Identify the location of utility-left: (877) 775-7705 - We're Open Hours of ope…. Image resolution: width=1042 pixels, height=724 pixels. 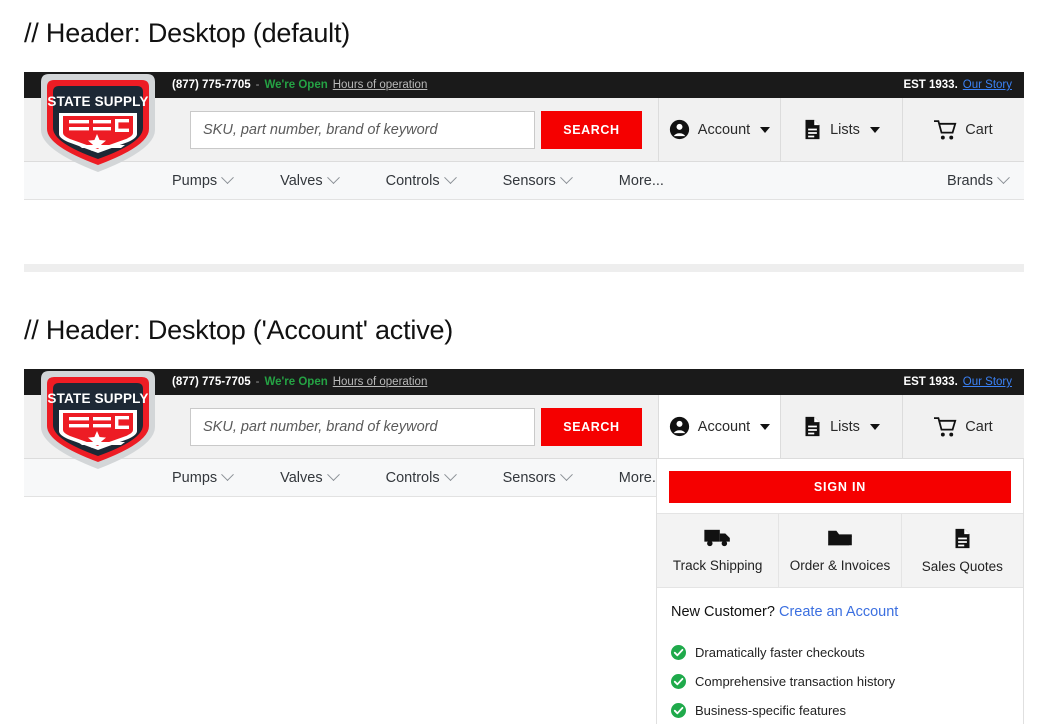
(299, 382).